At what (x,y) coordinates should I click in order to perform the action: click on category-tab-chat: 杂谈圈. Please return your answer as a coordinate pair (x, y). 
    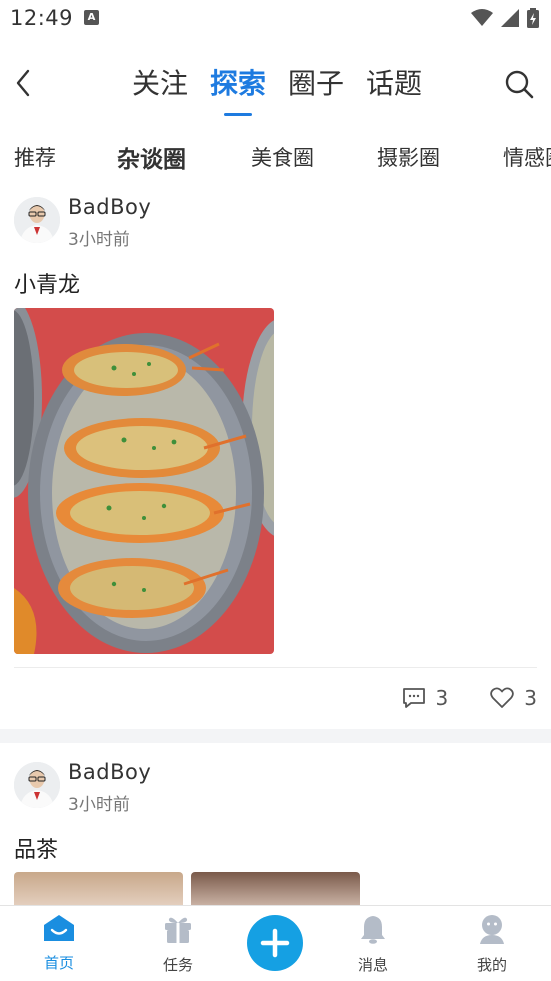
    Looking at the image, I should click on (151, 158).